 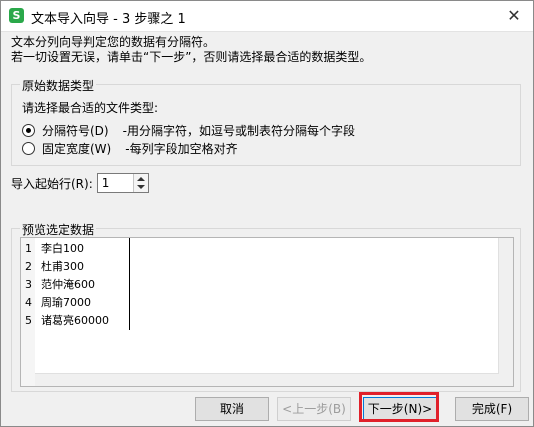 What do you see at coordinates (514, 16) in the screenshot?
I see `close-icon: ✕` at bounding box center [514, 16].